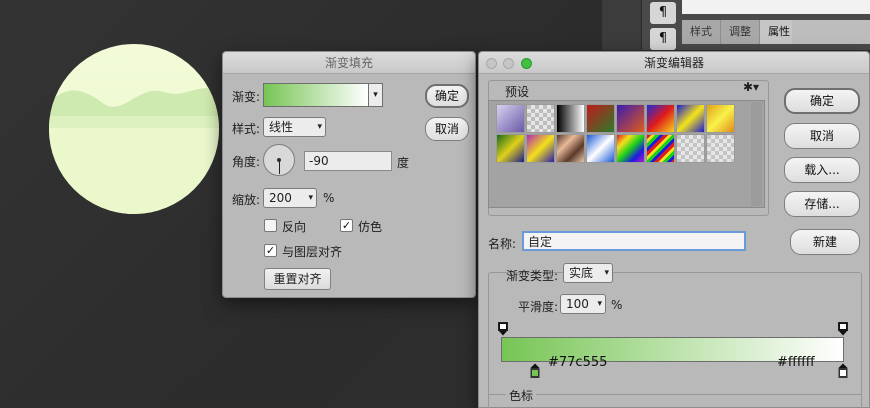 The image size is (870, 408). What do you see at coordinates (312, 252) in the screenshot?
I see `align-with-layer-label: 与图层对齐` at bounding box center [312, 252].